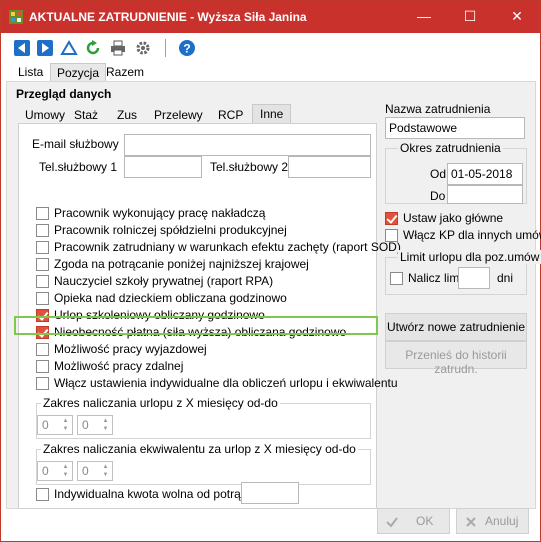  Describe the element at coordinates (424, 16) in the screenshot. I see `minimize-button: —` at that location.